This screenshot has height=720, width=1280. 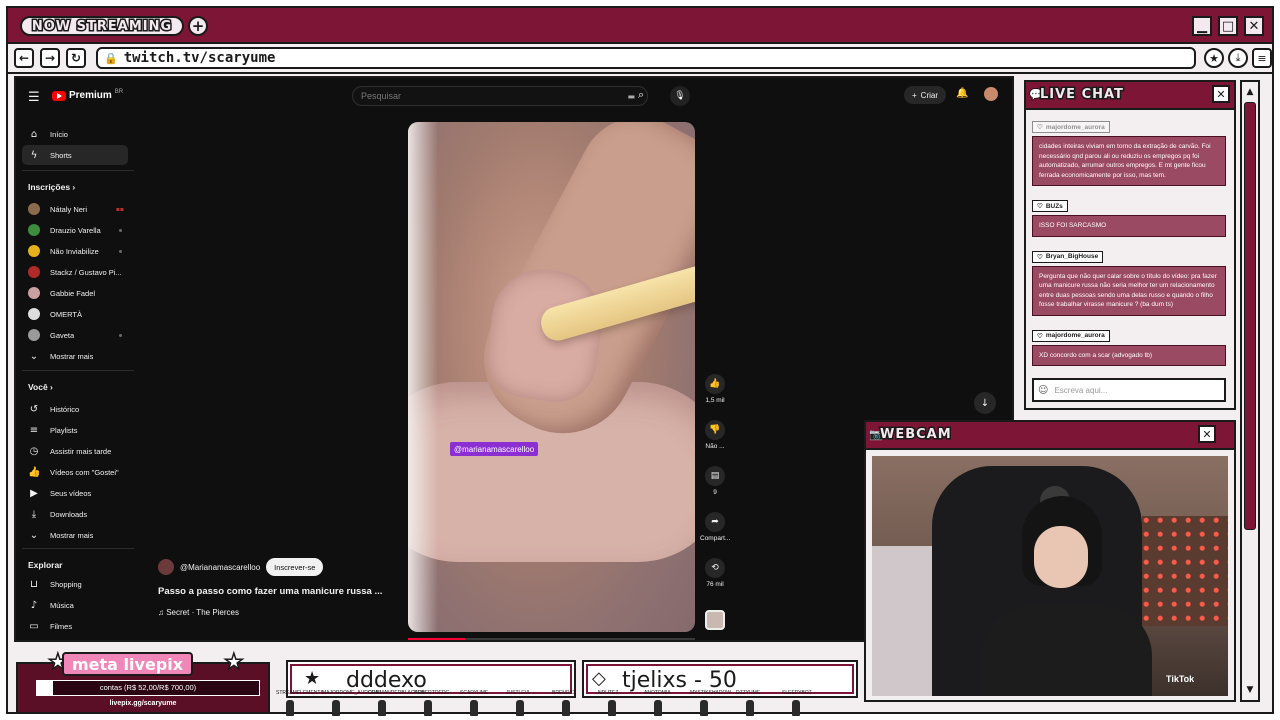 What do you see at coordinates (198, 26) in the screenshot?
I see `new-tab-button: +` at bounding box center [198, 26].